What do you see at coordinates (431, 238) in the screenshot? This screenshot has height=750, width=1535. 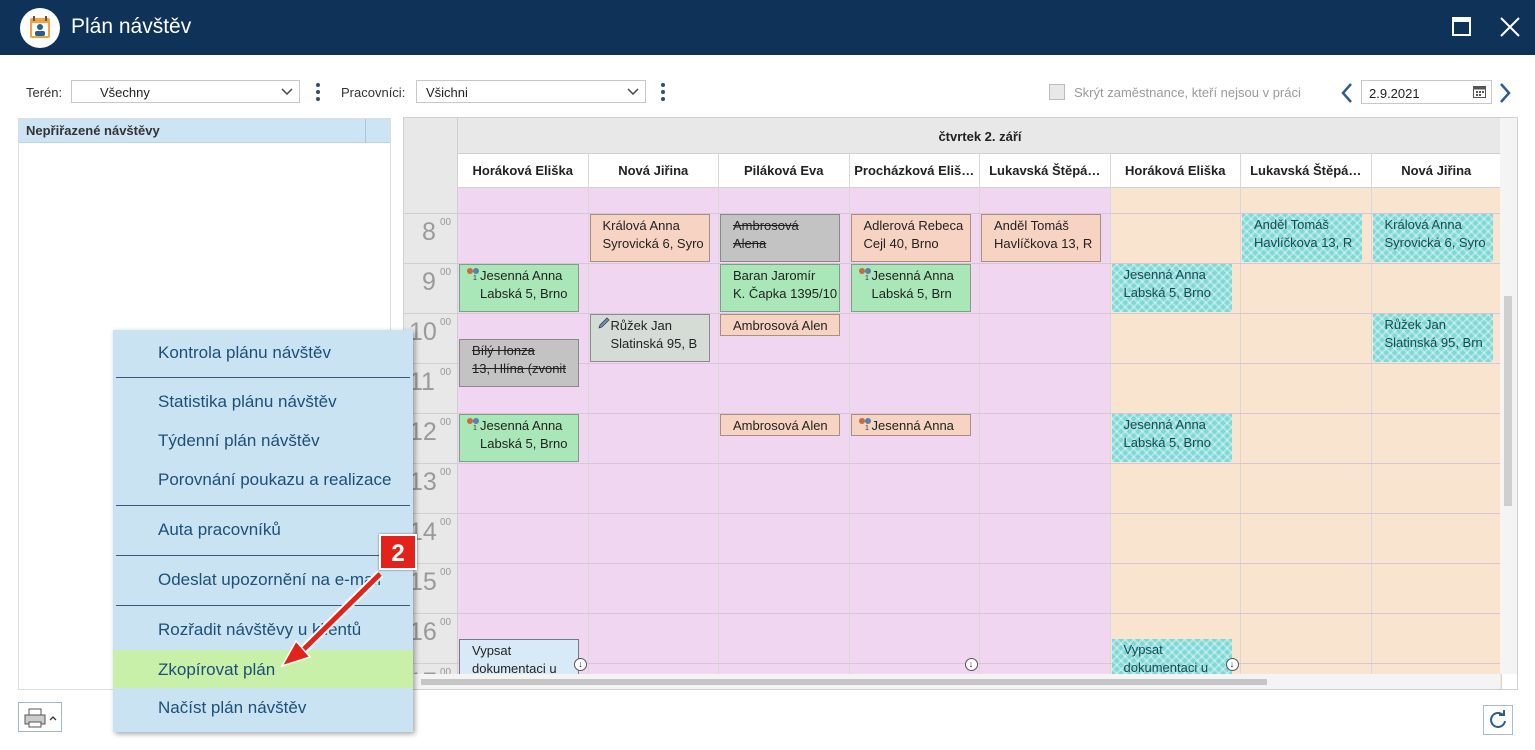 I see `hour-label: 8 00` at bounding box center [431, 238].